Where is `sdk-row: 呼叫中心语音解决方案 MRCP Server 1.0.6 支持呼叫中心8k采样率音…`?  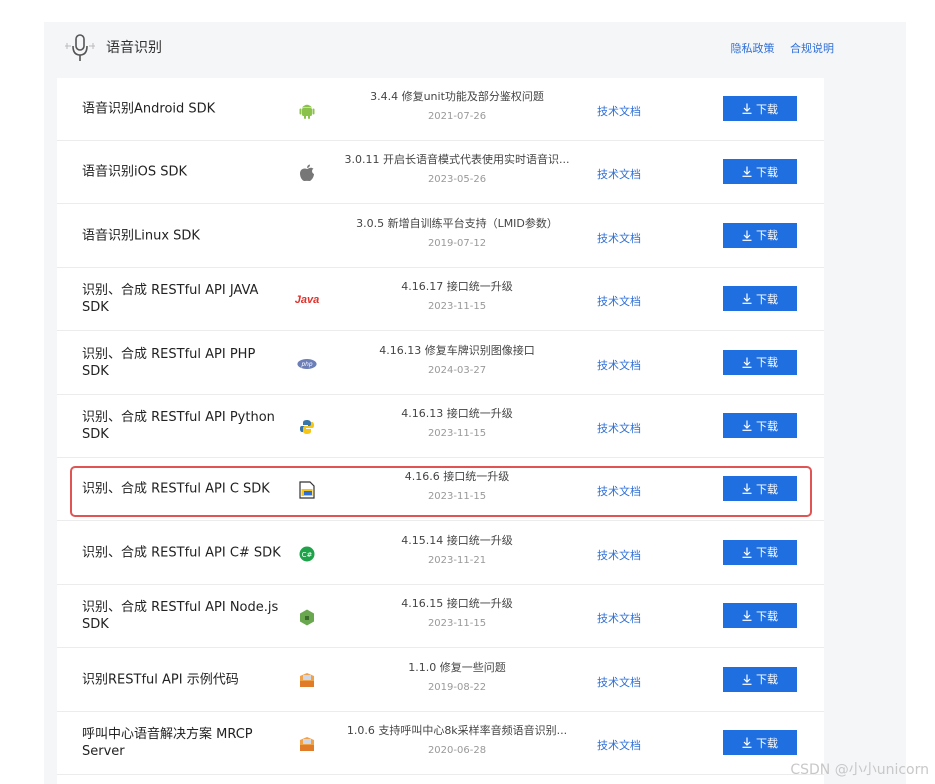 sdk-row: 呼叫中心语音解决方案 MRCP Server 1.0.6 支持呼叫中心8k采样率音… is located at coordinates (440, 743).